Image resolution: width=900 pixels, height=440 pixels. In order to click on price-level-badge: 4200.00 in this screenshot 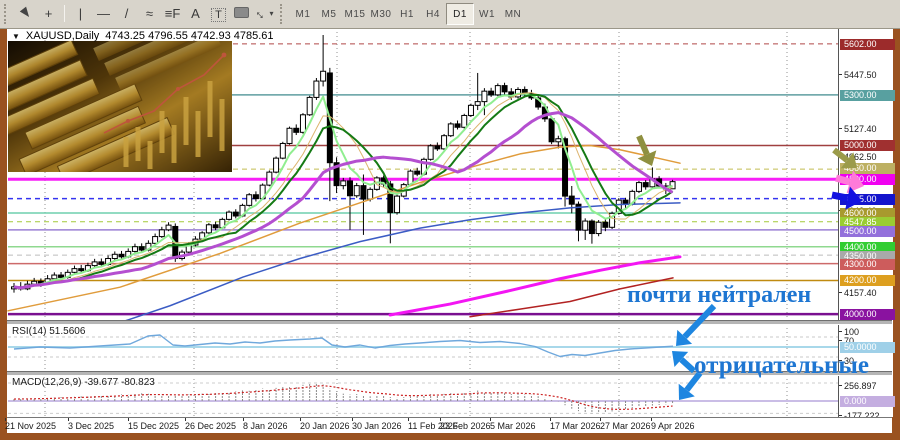, I will do `click(867, 280)`.